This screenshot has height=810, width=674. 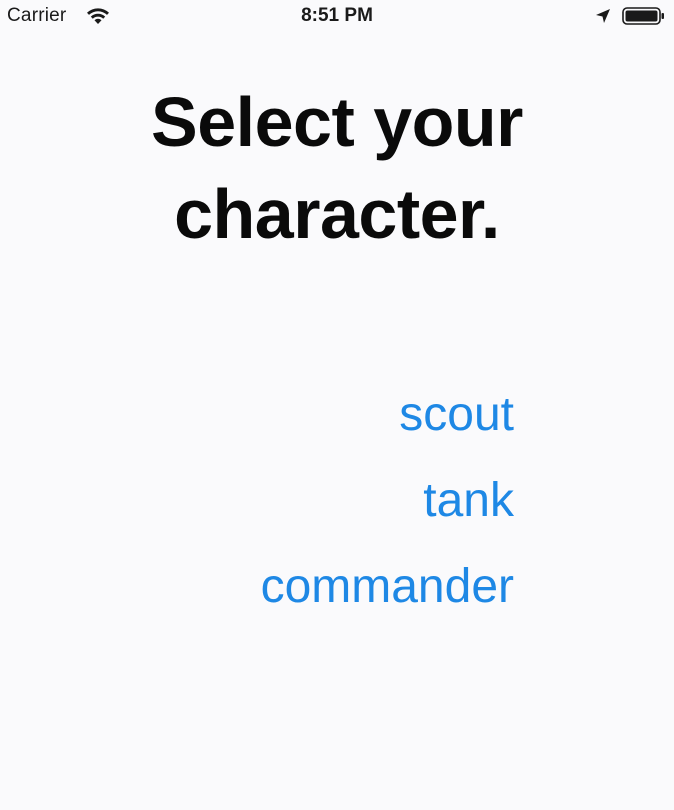 What do you see at coordinates (337, 122) in the screenshot?
I see `title-line-1: Select your` at bounding box center [337, 122].